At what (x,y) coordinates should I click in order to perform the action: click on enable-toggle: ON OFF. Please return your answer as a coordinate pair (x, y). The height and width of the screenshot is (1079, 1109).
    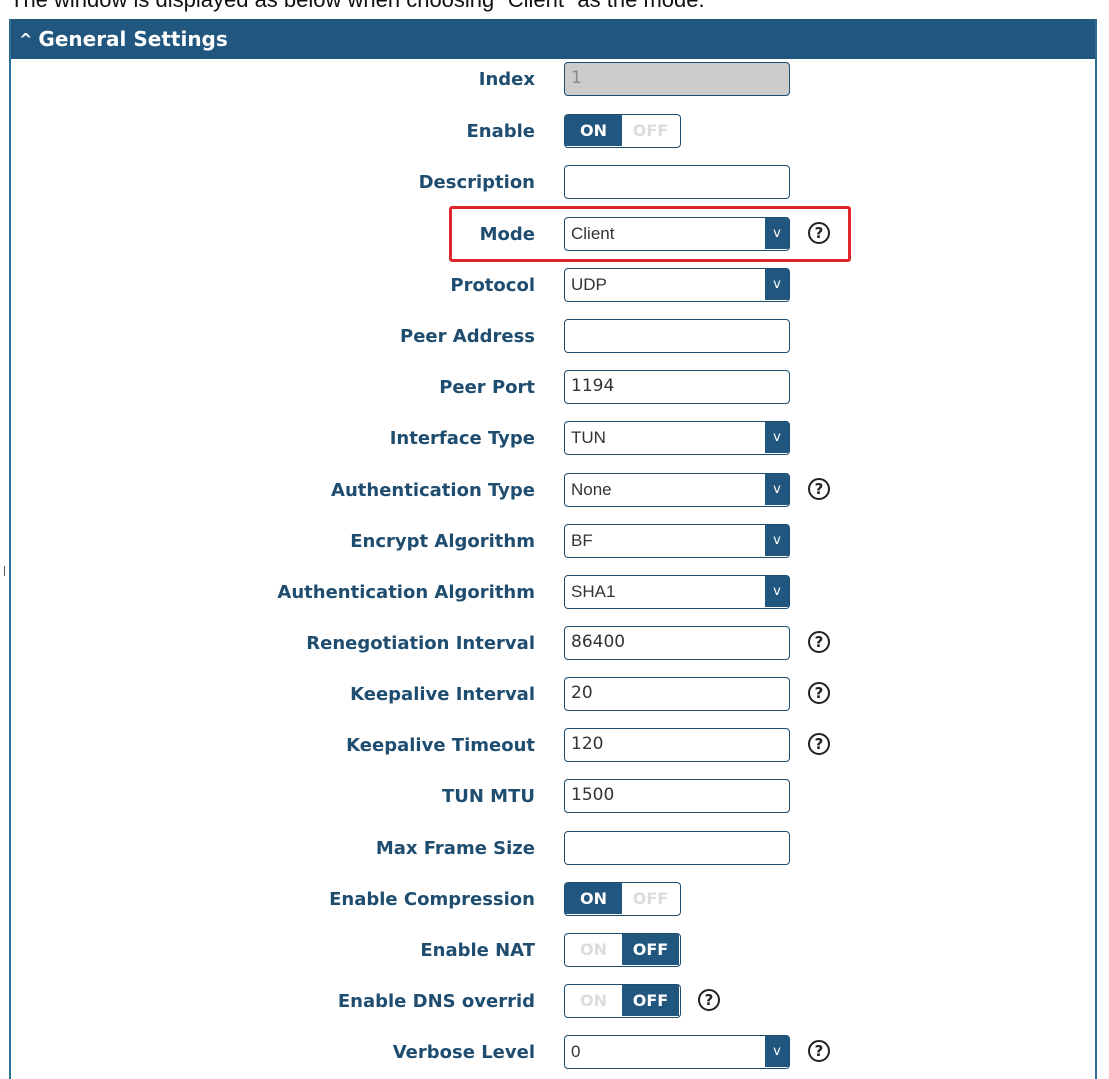
    Looking at the image, I should click on (622, 131).